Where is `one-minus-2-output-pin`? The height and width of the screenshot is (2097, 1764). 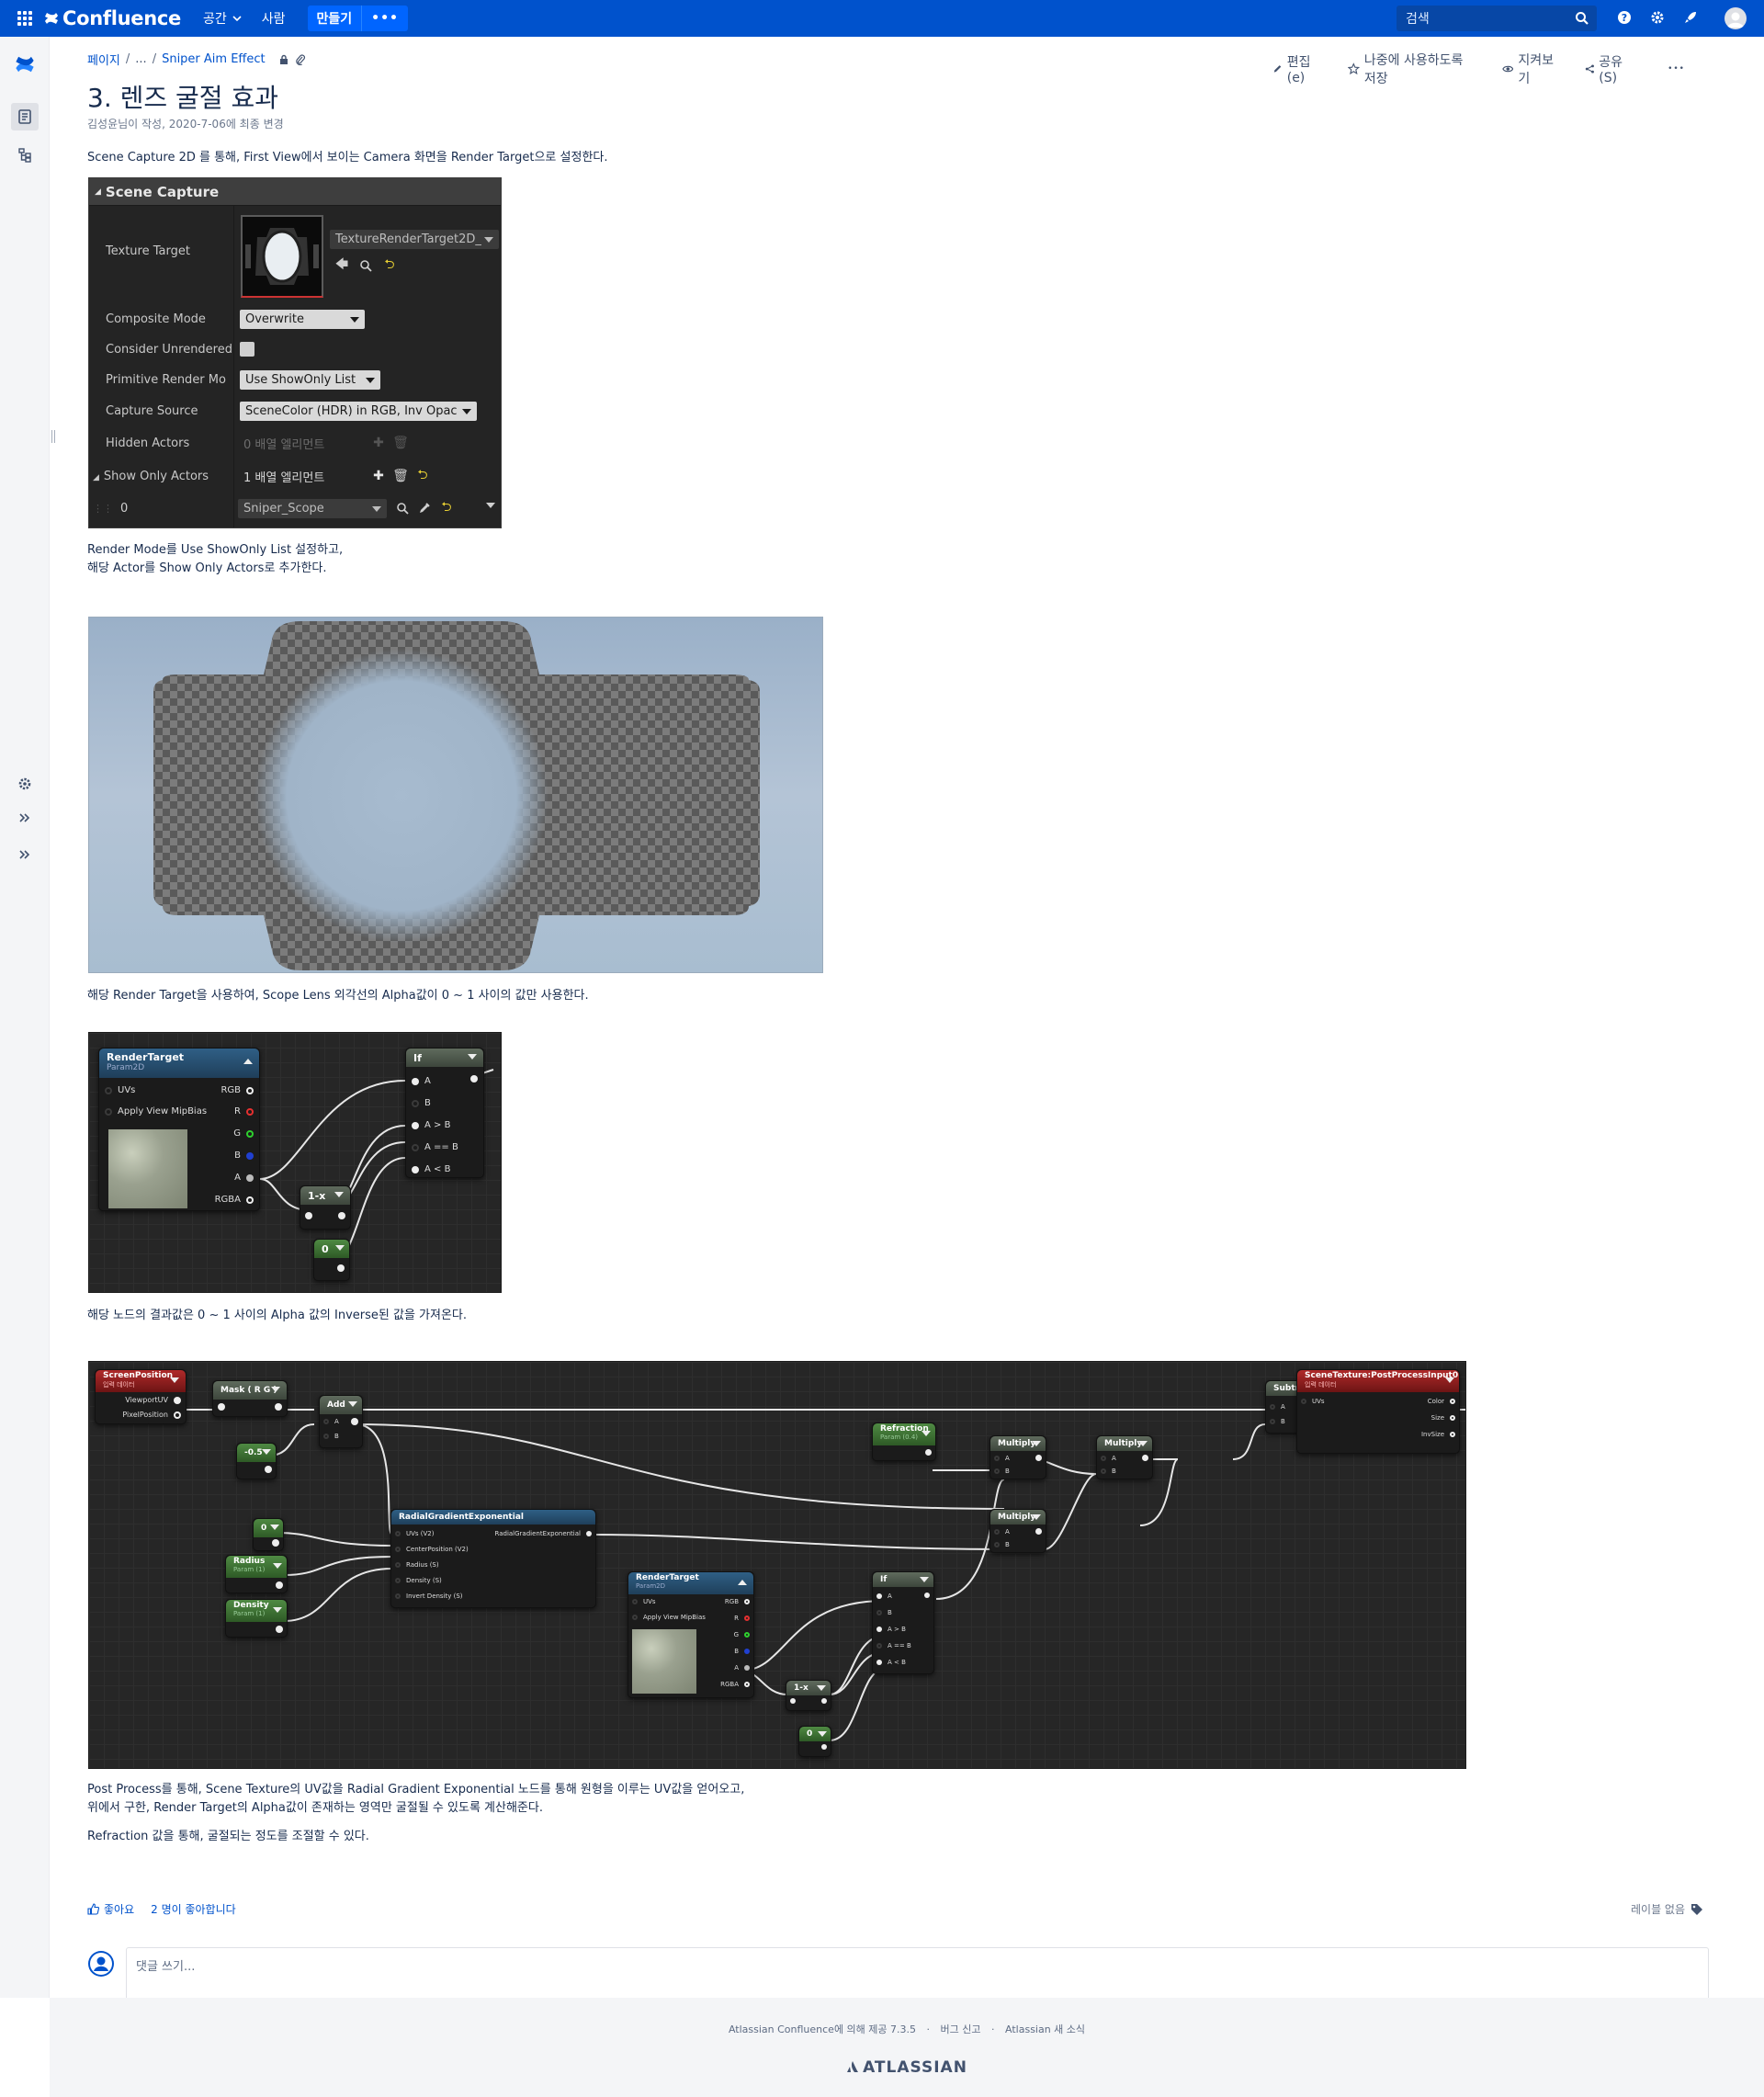 one-minus-2-output-pin is located at coordinates (824, 1701).